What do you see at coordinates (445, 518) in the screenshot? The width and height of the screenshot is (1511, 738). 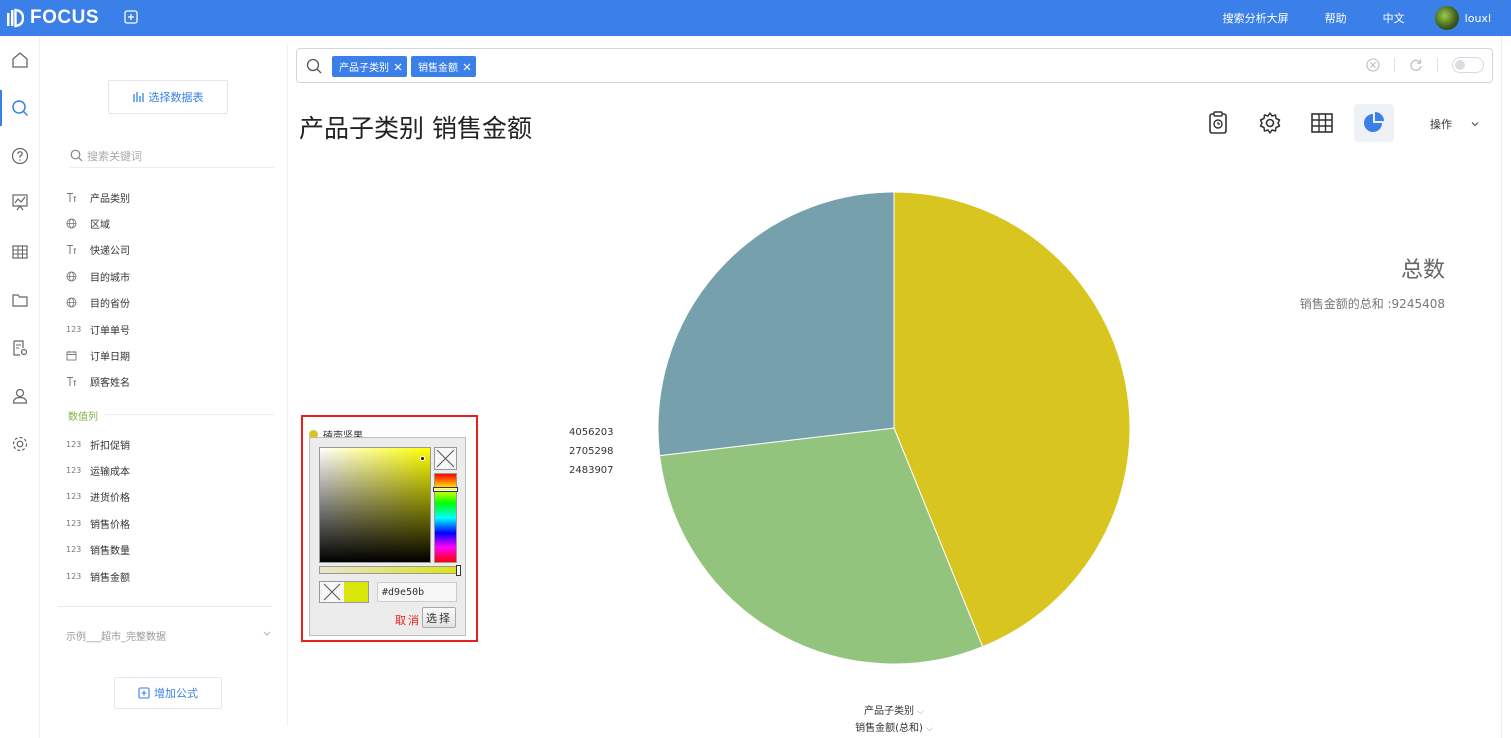 I see `hue-slider` at bounding box center [445, 518].